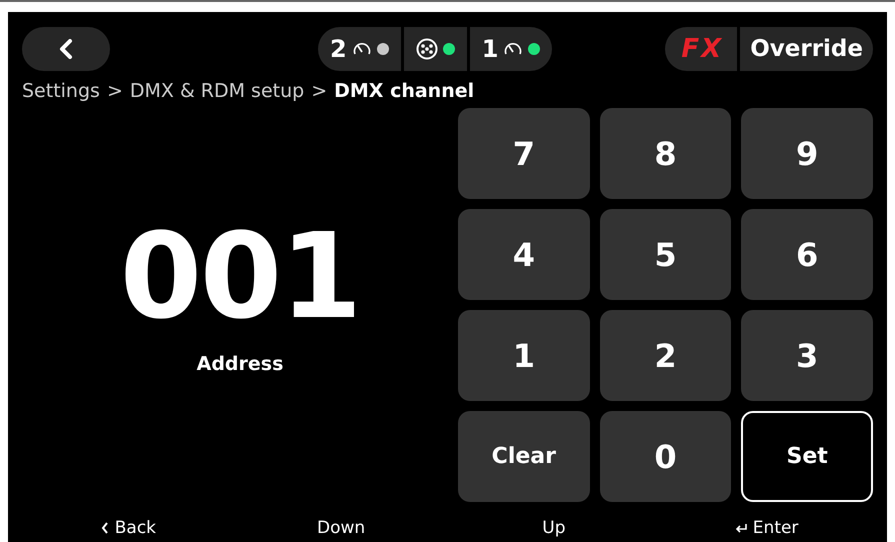 This screenshot has height=542, width=895. Describe the element at coordinates (666, 456) in the screenshot. I see `keypad-key: 0` at that location.